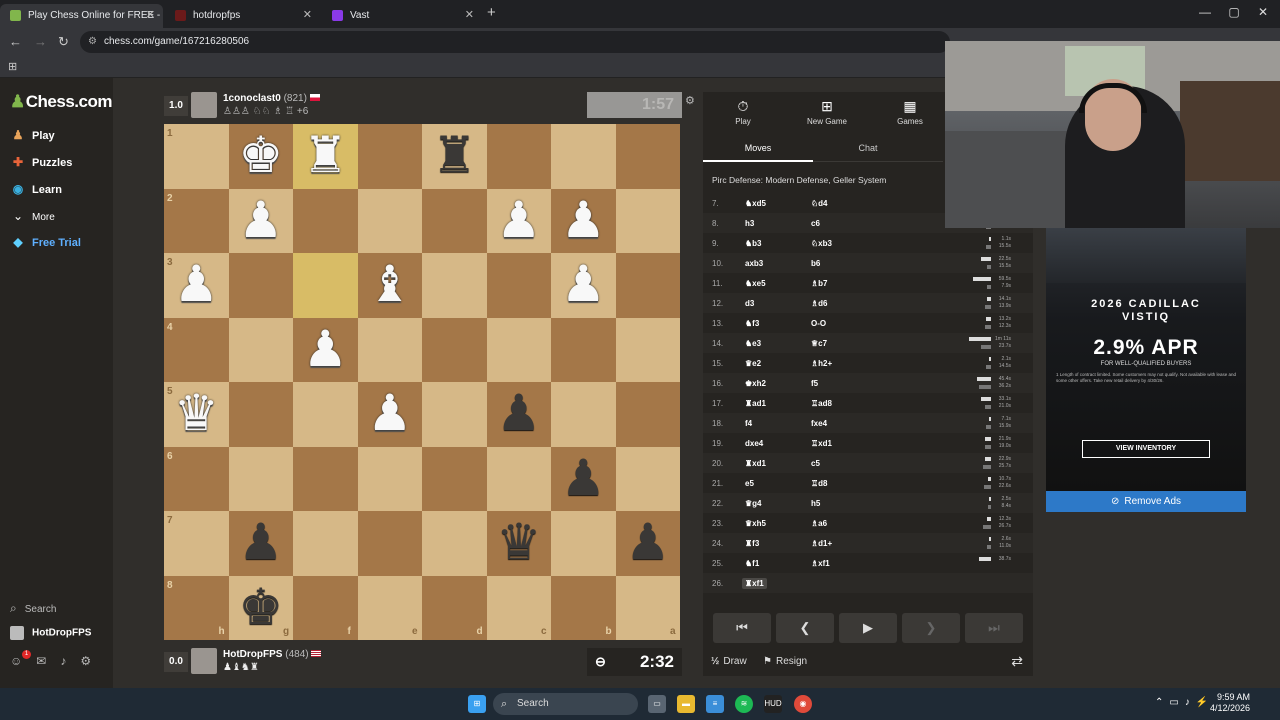 The height and width of the screenshot is (720, 1280). I want to click on sidebar-item-learn: ◉ Learn, so click(36, 189).